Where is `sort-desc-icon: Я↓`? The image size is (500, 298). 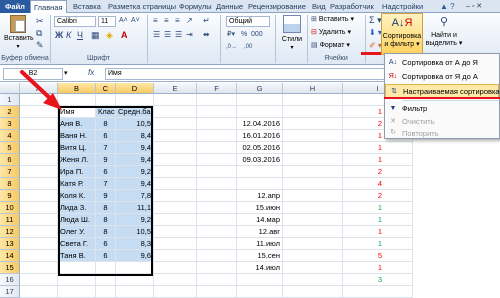 sort-desc-icon: Я↓ is located at coordinates (393, 76).